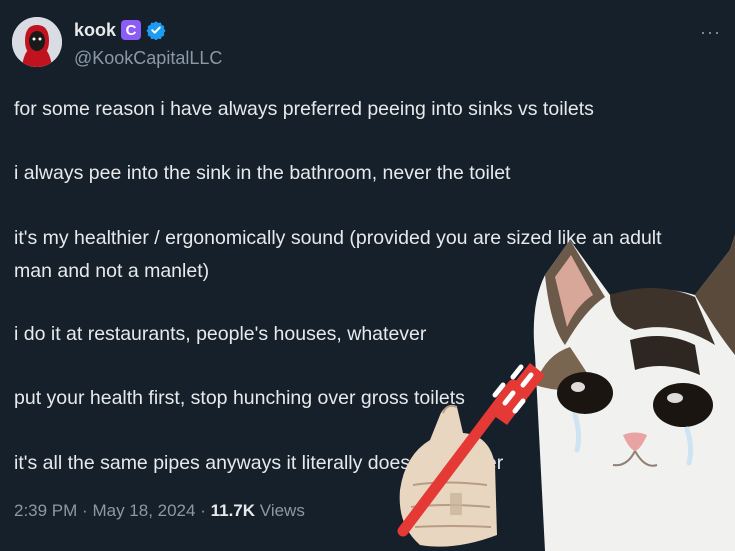 The image size is (735, 551). Describe the element at coordinates (233, 510) in the screenshot. I see `views-count: 11.7K` at that location.